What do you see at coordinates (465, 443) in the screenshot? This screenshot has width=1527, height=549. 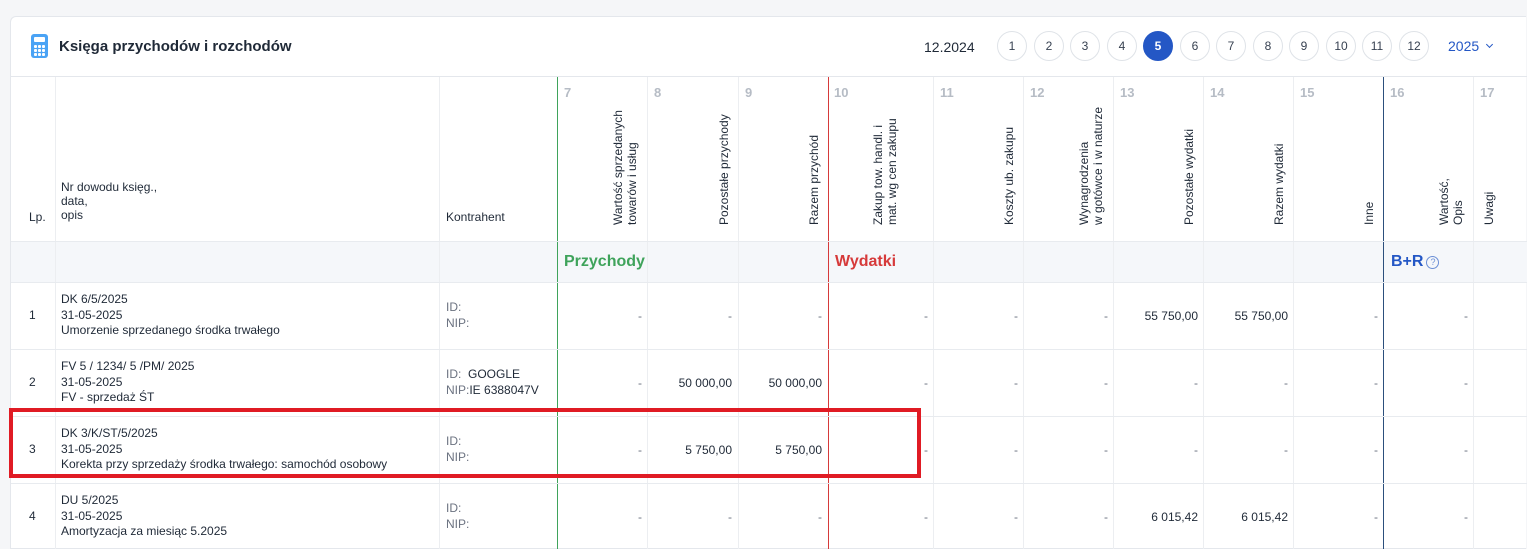 I see `highlight-box` at bounding box center [465, 443].